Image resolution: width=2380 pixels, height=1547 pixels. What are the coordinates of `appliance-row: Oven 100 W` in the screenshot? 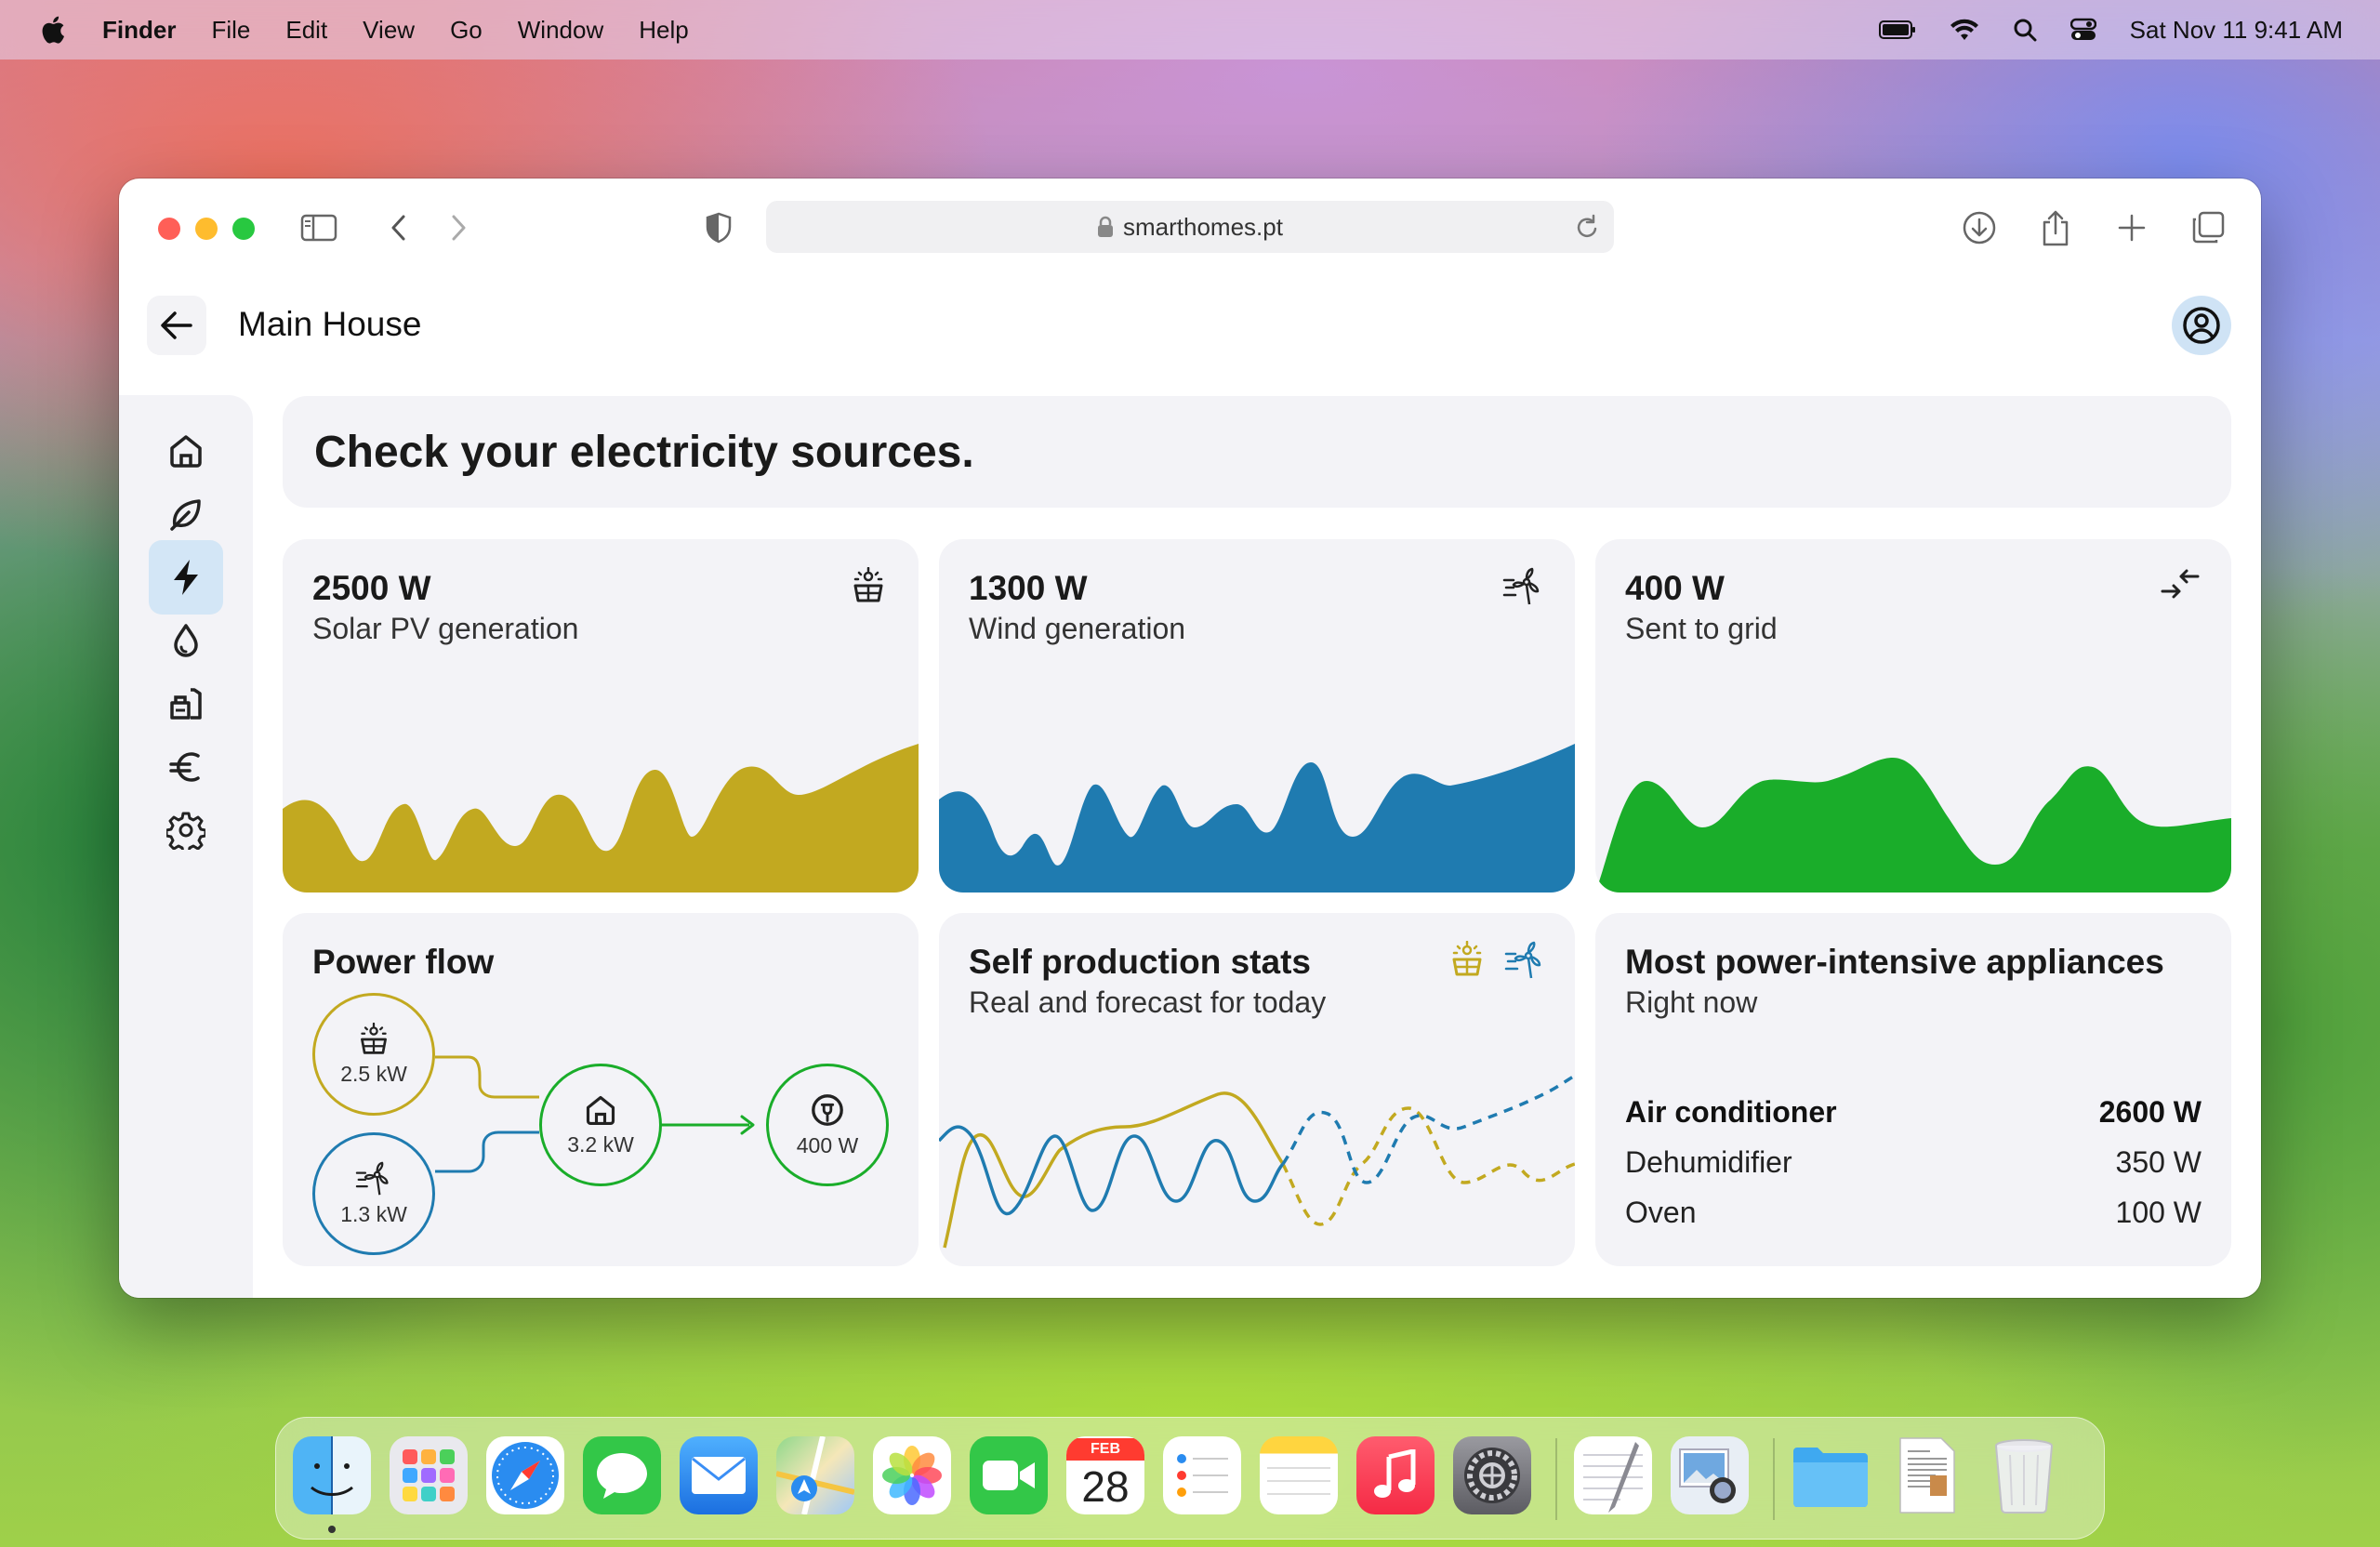 It's located at (1913, 1213).